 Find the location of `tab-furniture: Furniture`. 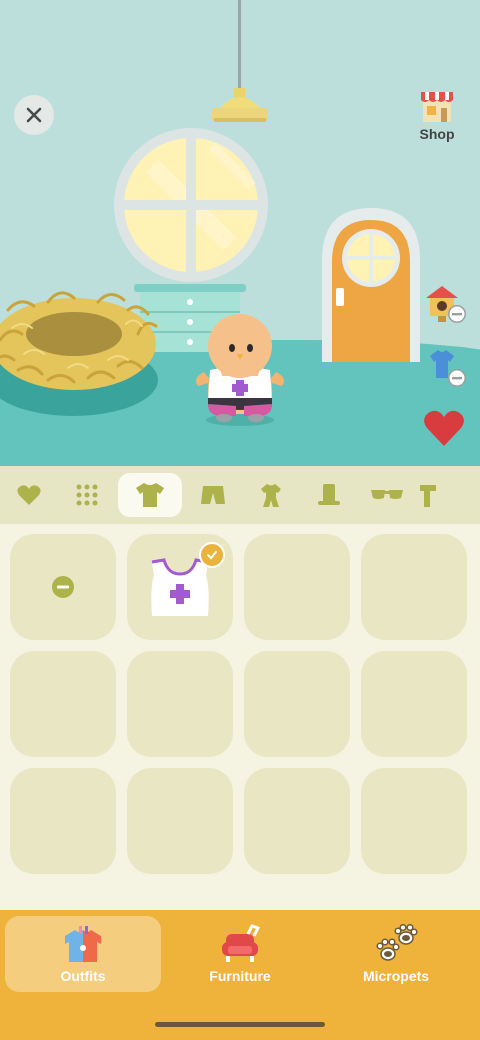

tab-furniture: Furniture is located at coordinates (240, 954).